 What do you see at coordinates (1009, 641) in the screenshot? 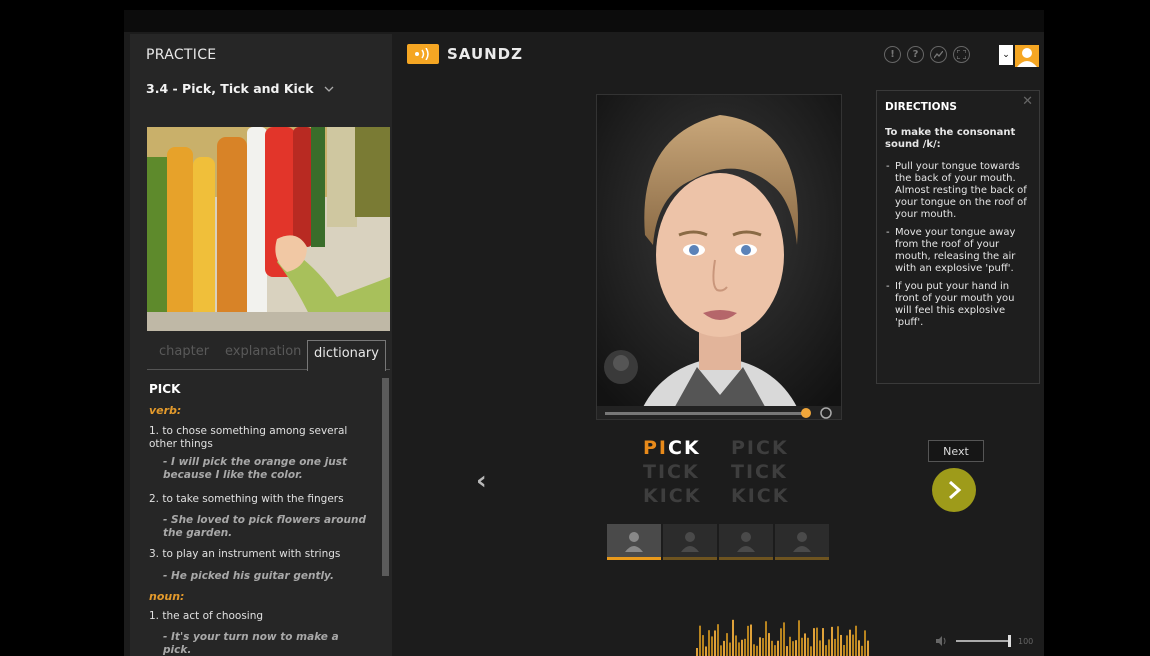
I see `volume-knob` at bounding box center [1009, 641].